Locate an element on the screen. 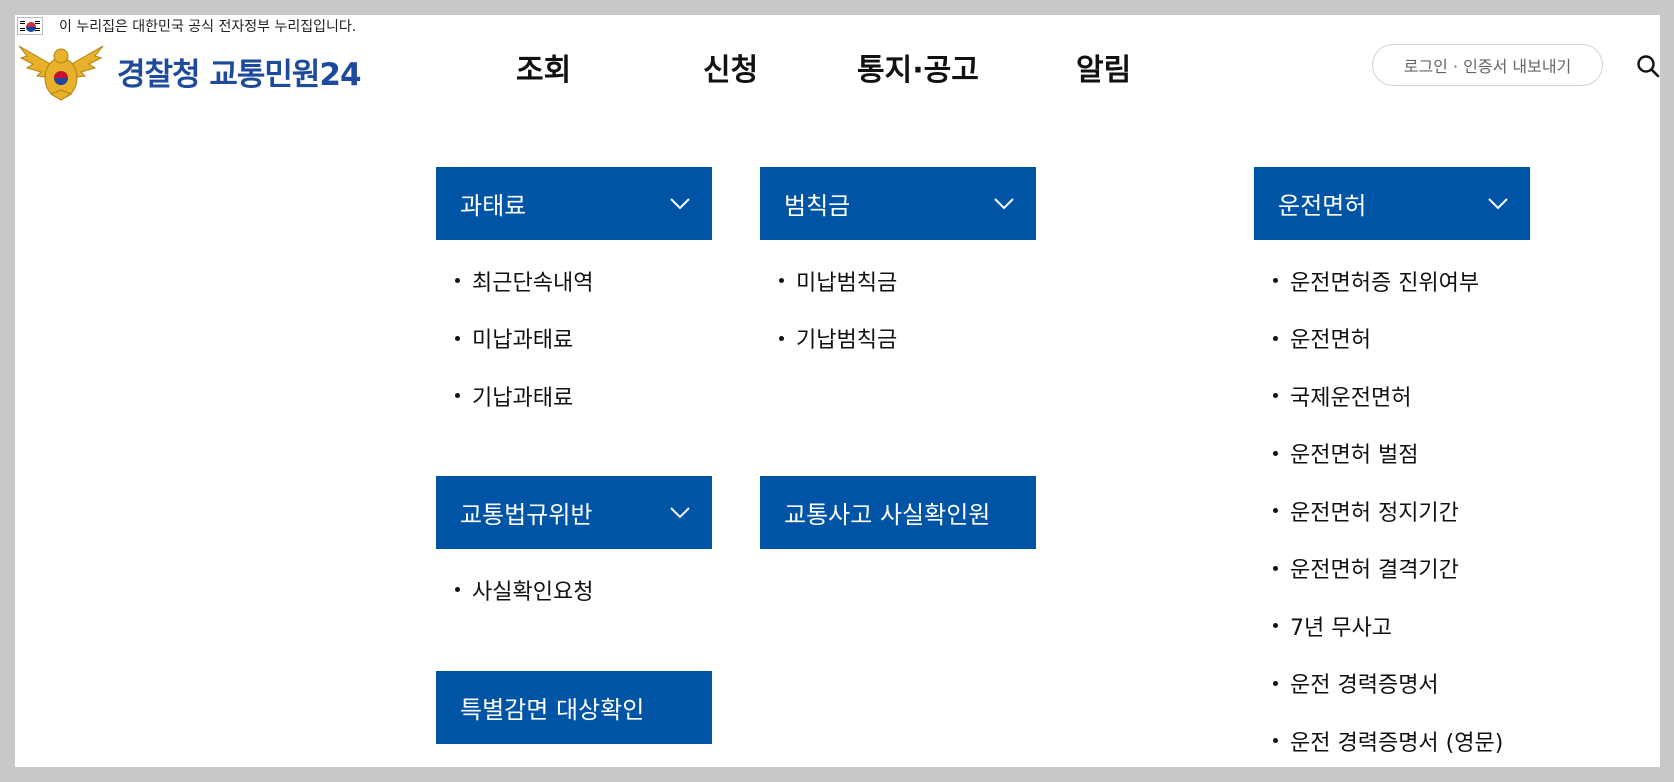 This screenshot has height=782, width=1674. menu-violation-header: 교통법규위반 is located at coordinates (574, 512).